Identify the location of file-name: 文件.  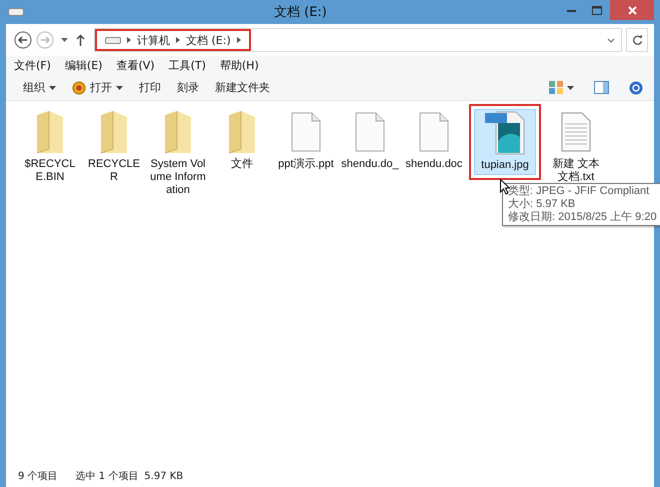
(242, 164).